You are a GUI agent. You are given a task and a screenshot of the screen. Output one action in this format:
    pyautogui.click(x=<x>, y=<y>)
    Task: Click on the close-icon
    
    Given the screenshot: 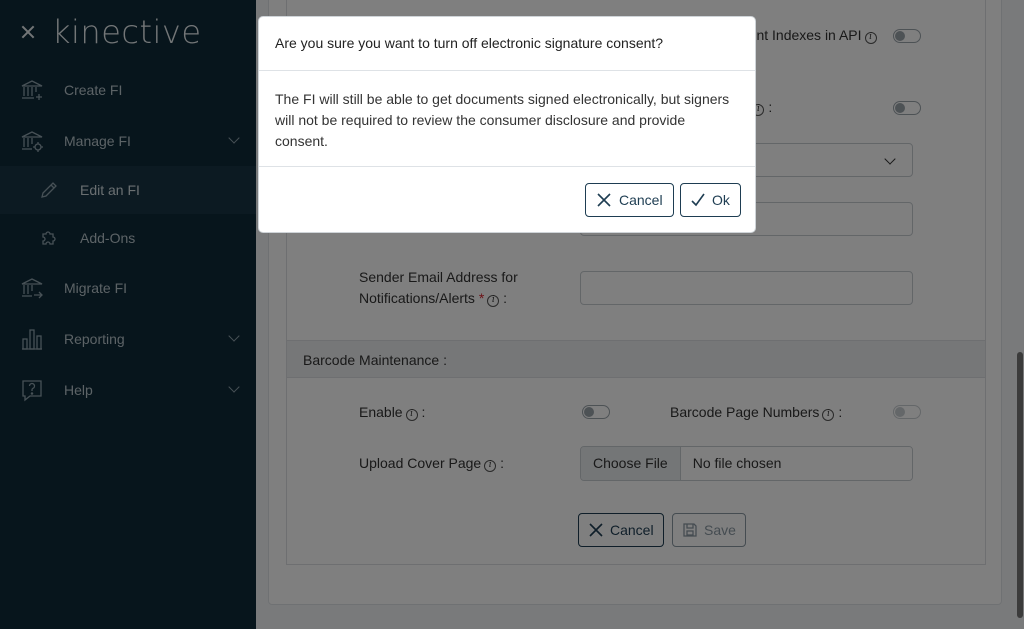 What is the action you would take?
    pyautogui.click(x=604, y=200)
    